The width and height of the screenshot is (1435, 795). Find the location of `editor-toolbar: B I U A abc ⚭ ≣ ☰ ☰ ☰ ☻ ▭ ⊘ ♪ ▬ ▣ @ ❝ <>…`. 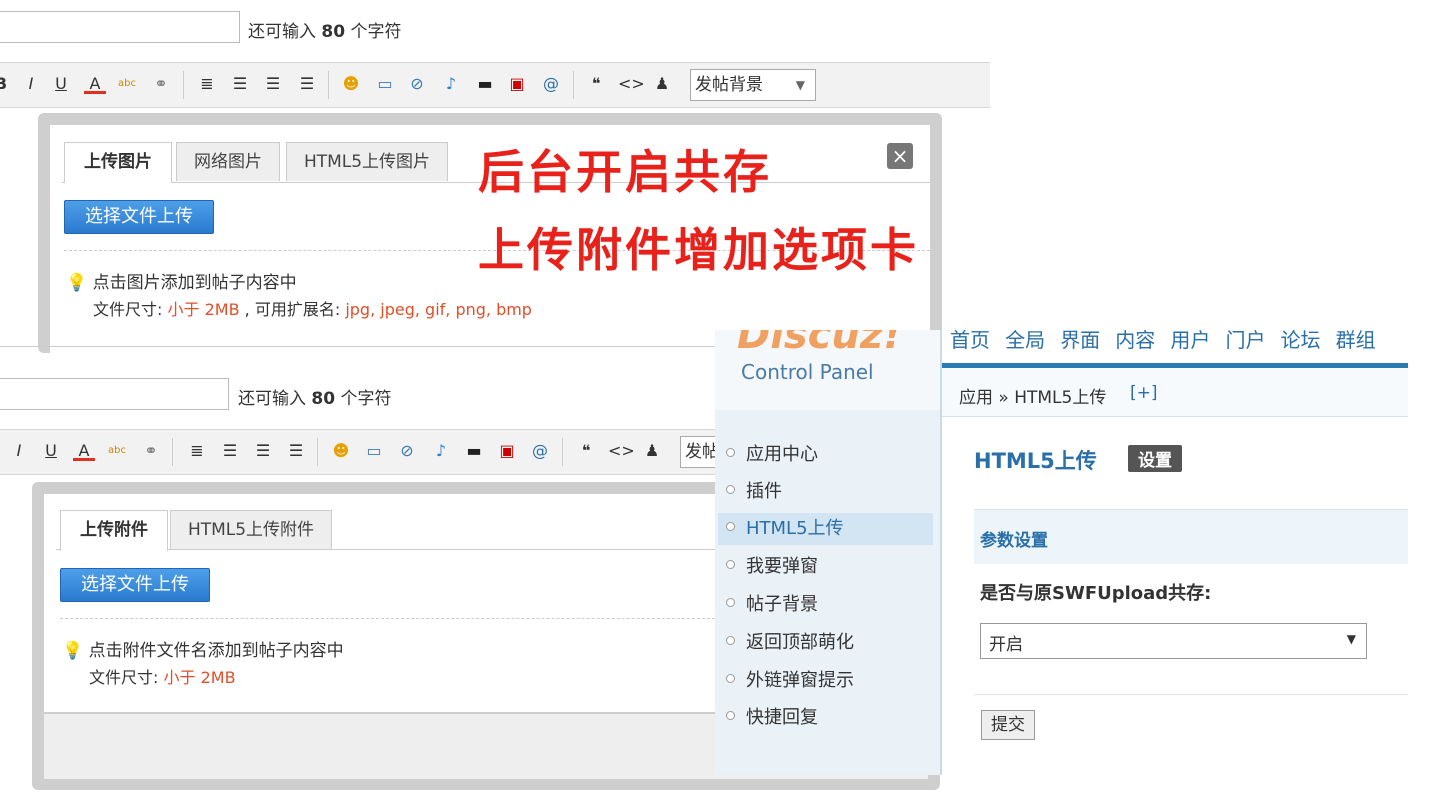

editor-toolbar: B I U A abc ⚭ ≣ ☰ ☰ ☰ ☻ ▭ ⊘ ♪ ▬ ▣ @ ❝ <>… is located at coordinates (495, 85).